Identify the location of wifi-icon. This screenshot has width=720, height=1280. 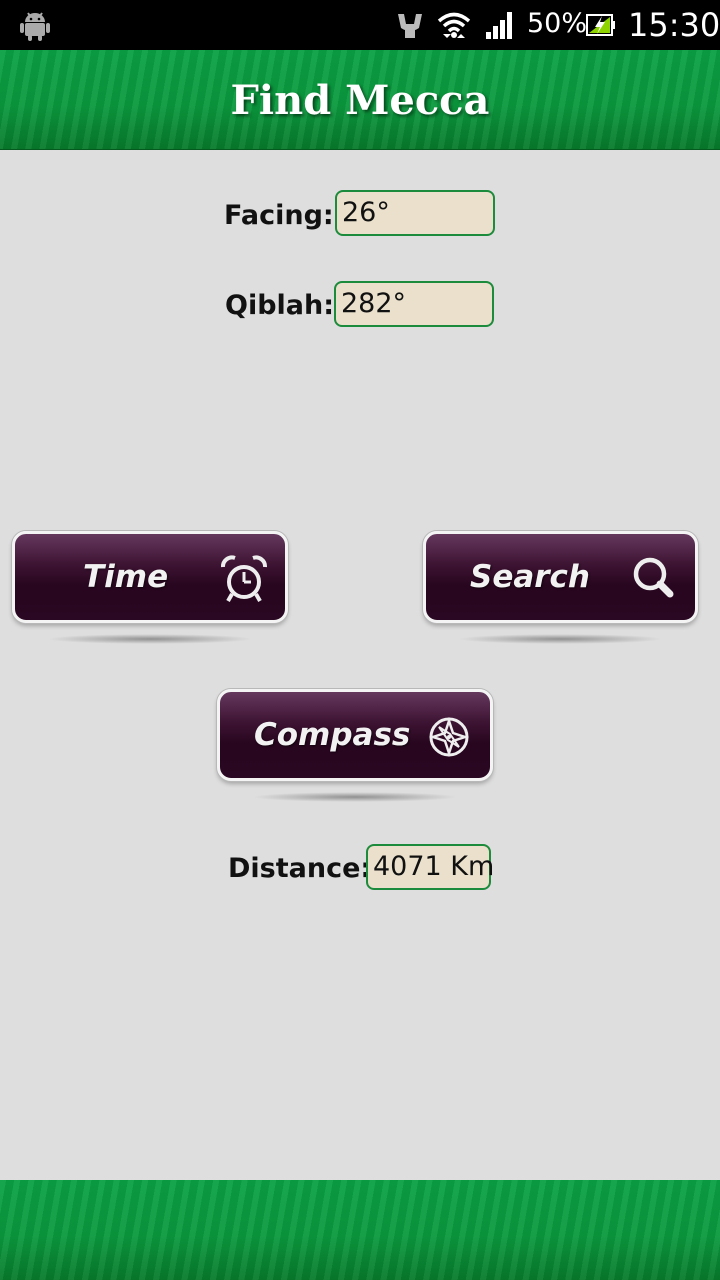
(454, 25).